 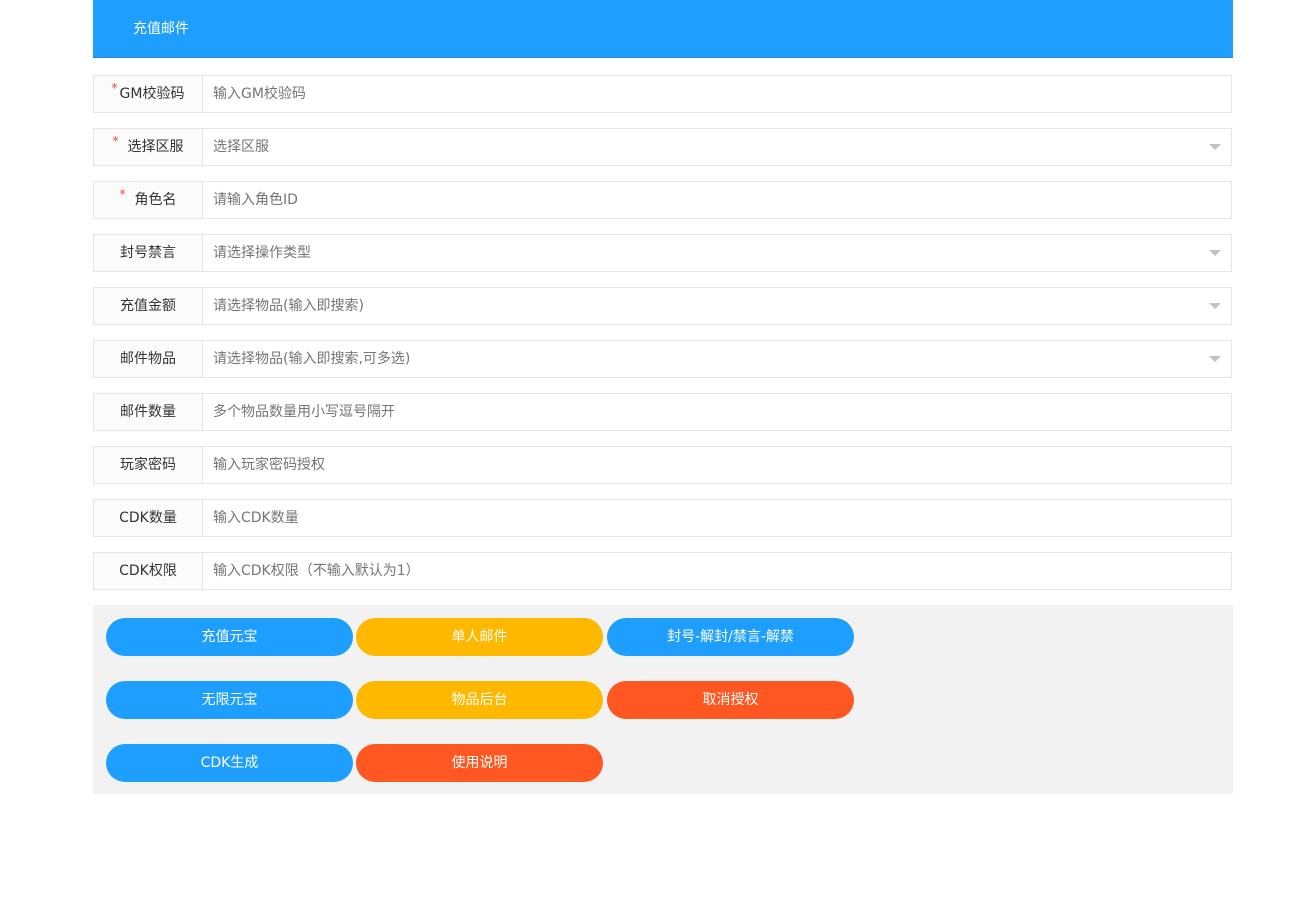 What do you see at coordinates (717, 147) in the screenshot?
I see `server-select: 选择区服` at bounding box center [717, 147].